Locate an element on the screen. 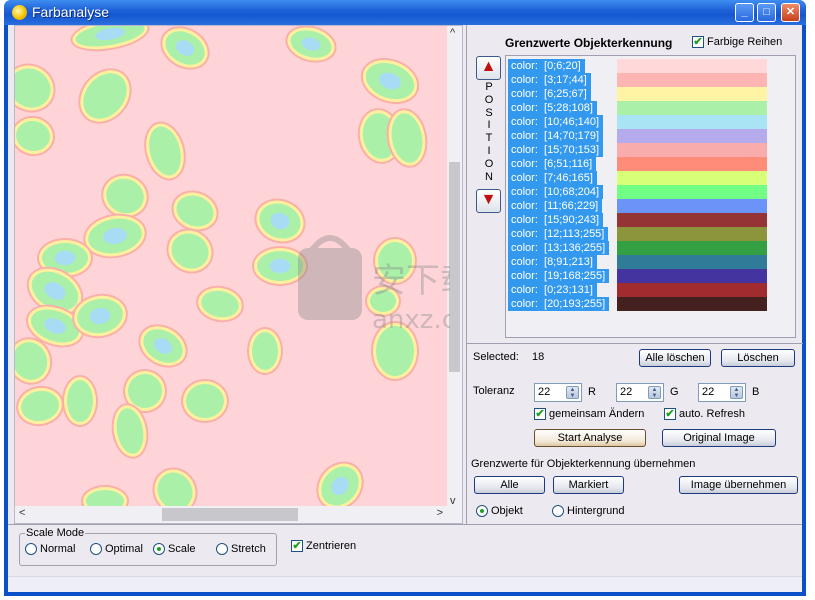 This screenshot has height=600, width=815. tolerance-g-input: 22 ▲ ▼ is located at coordinates (640, 392).